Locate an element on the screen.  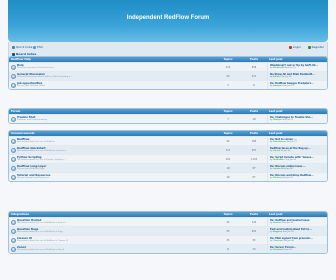
posts-count: 456 is located at coordinates (254, 67).